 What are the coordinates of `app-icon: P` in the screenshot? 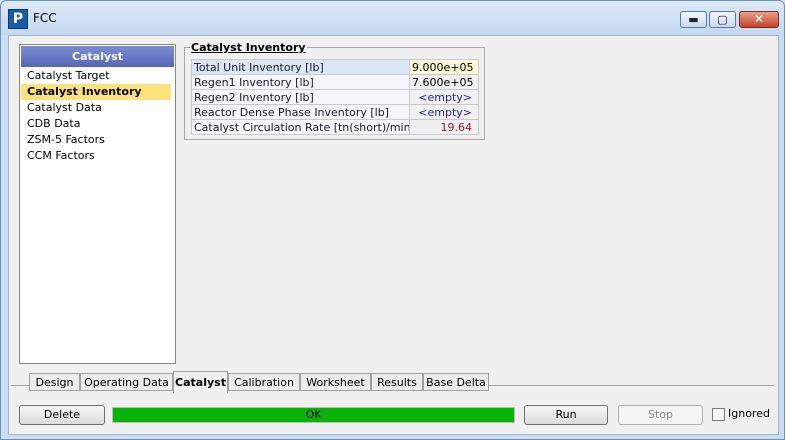 It's located at (18, 19).